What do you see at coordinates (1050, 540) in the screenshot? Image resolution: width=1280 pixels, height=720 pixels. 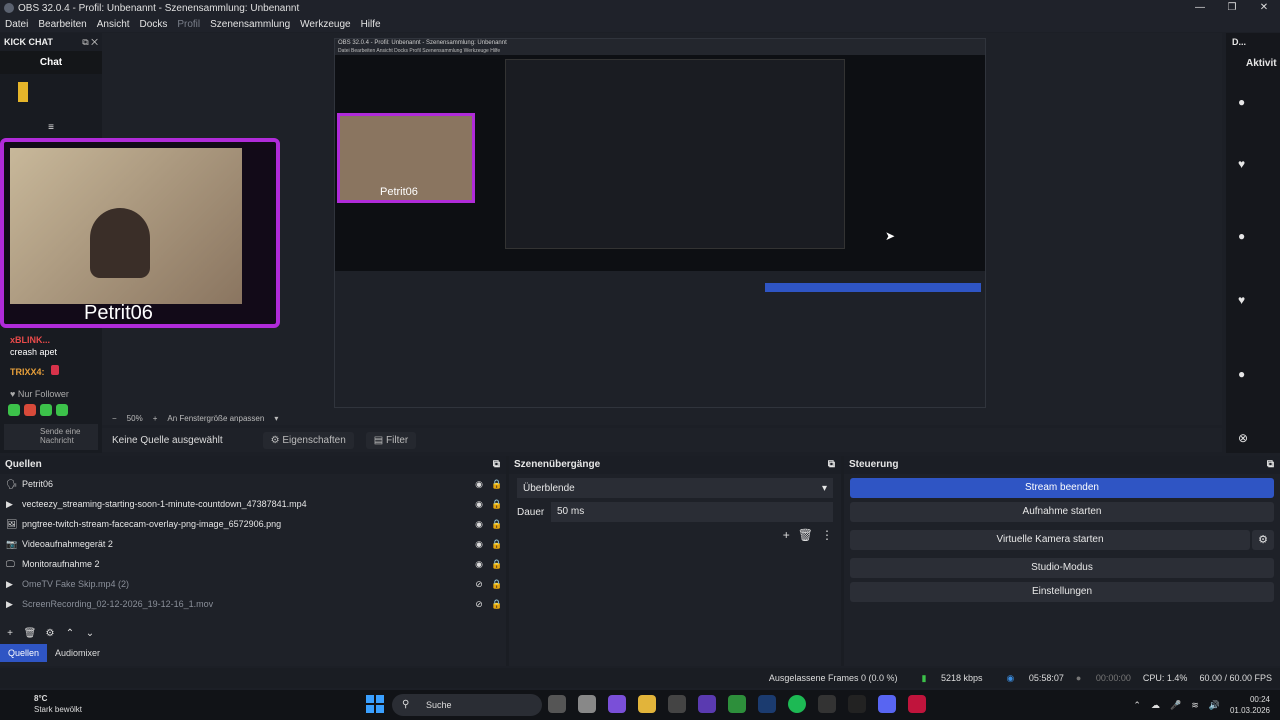 I see `start-virtual-camera-button: Virtuelle Kamera starten` at bounding box center [1050, 540].